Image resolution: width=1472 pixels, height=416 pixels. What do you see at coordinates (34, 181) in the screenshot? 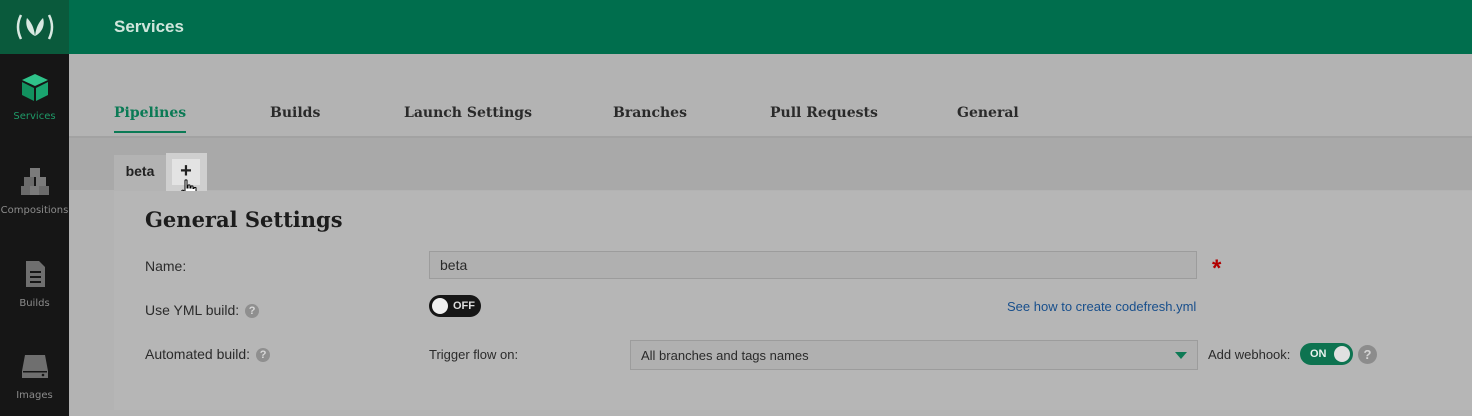
I see `cubes-icon` at bounding box center [34, 181].